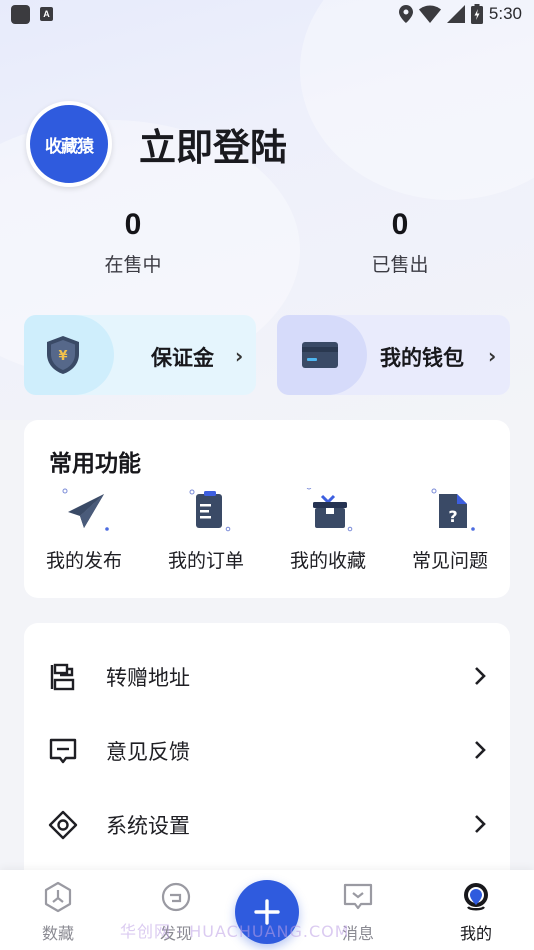 The image size is (534, 950). Describe the element at coordinates (400, 242) in the screenshot. I see `stat-sold: 0 已售出` at that location.